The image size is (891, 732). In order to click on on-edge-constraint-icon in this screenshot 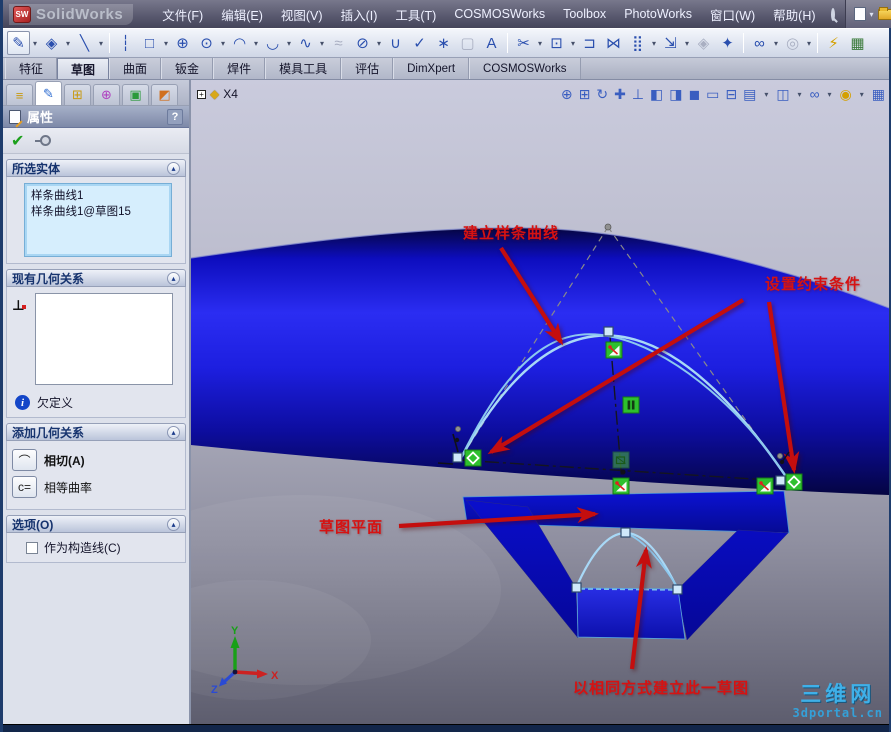, I will do `click(621, 460)`.